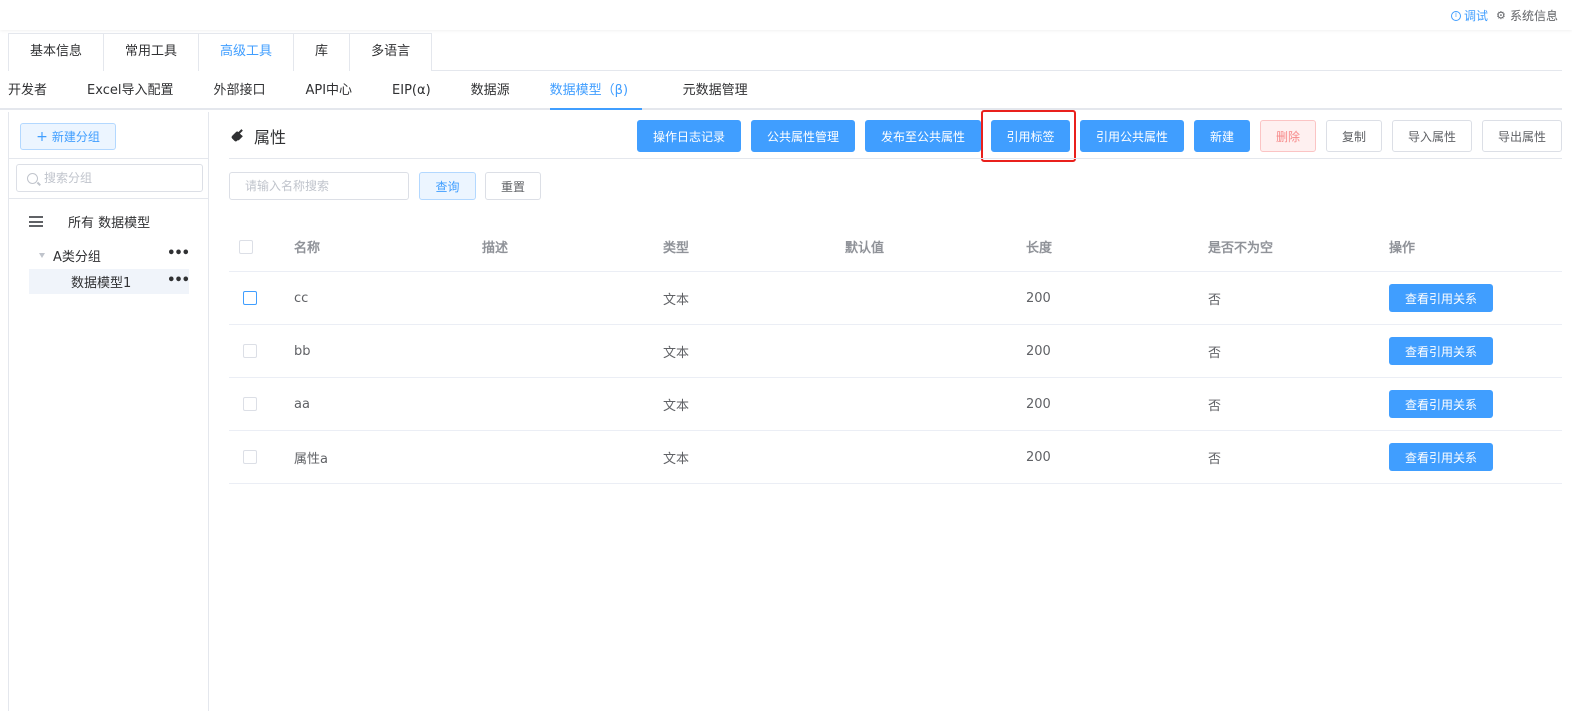 Image resolution: width=1572 pixels, height=711 pixels. I want to click on export-attr-button: 导出属性, so click(1522, 136).